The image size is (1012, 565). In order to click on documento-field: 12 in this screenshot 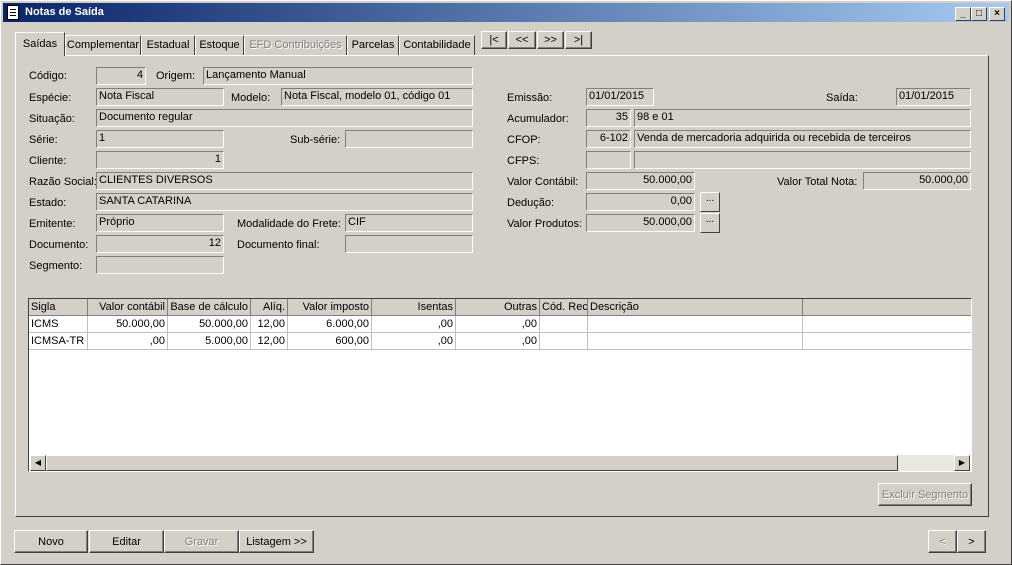, I will do `click(160, 244)`.